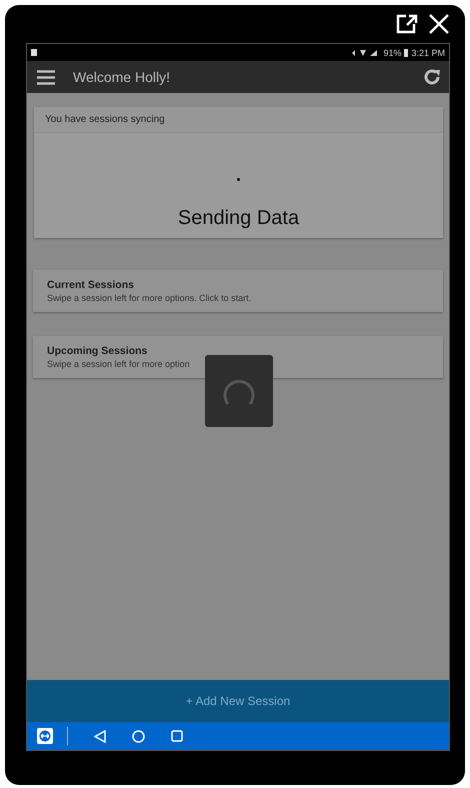 The image size is (470, 788). What do you see at coordinates (91, 285) in the screenshot?
I see `section-title: Current Sessions` at bounding box center [91, 285].